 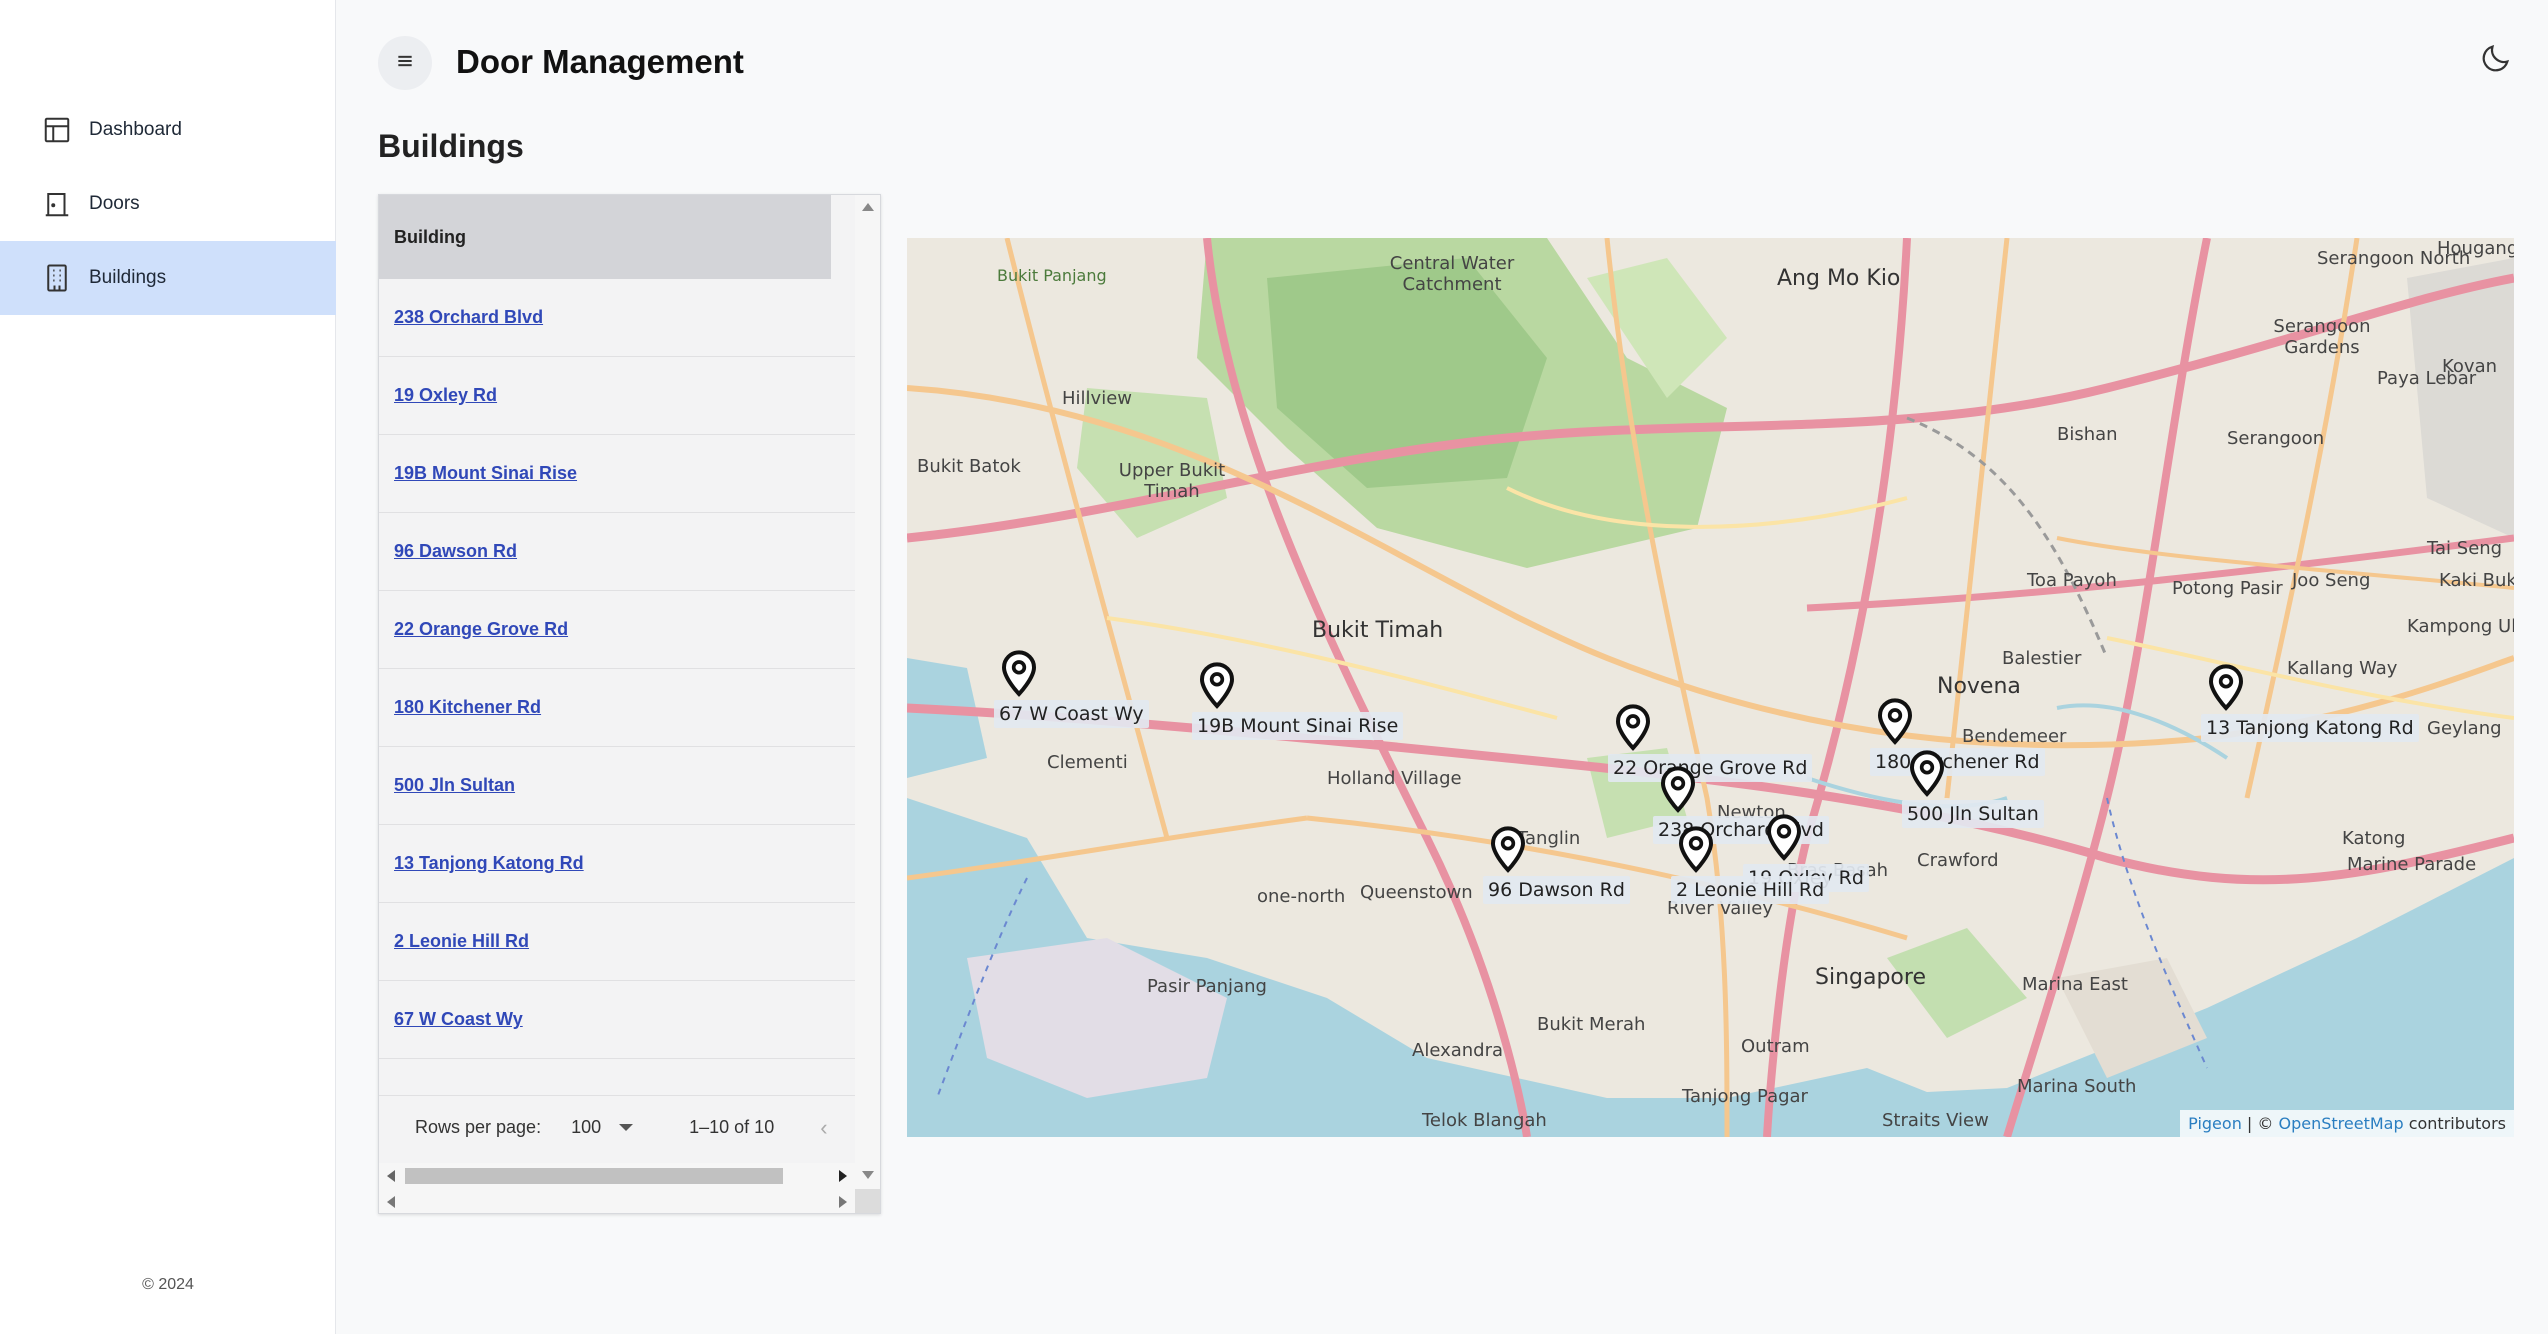 What do you see at coordinates (2412, 864) in the screenshot?
I see `map-place-label: Marine Parade` at bounding box center [2412, 864].